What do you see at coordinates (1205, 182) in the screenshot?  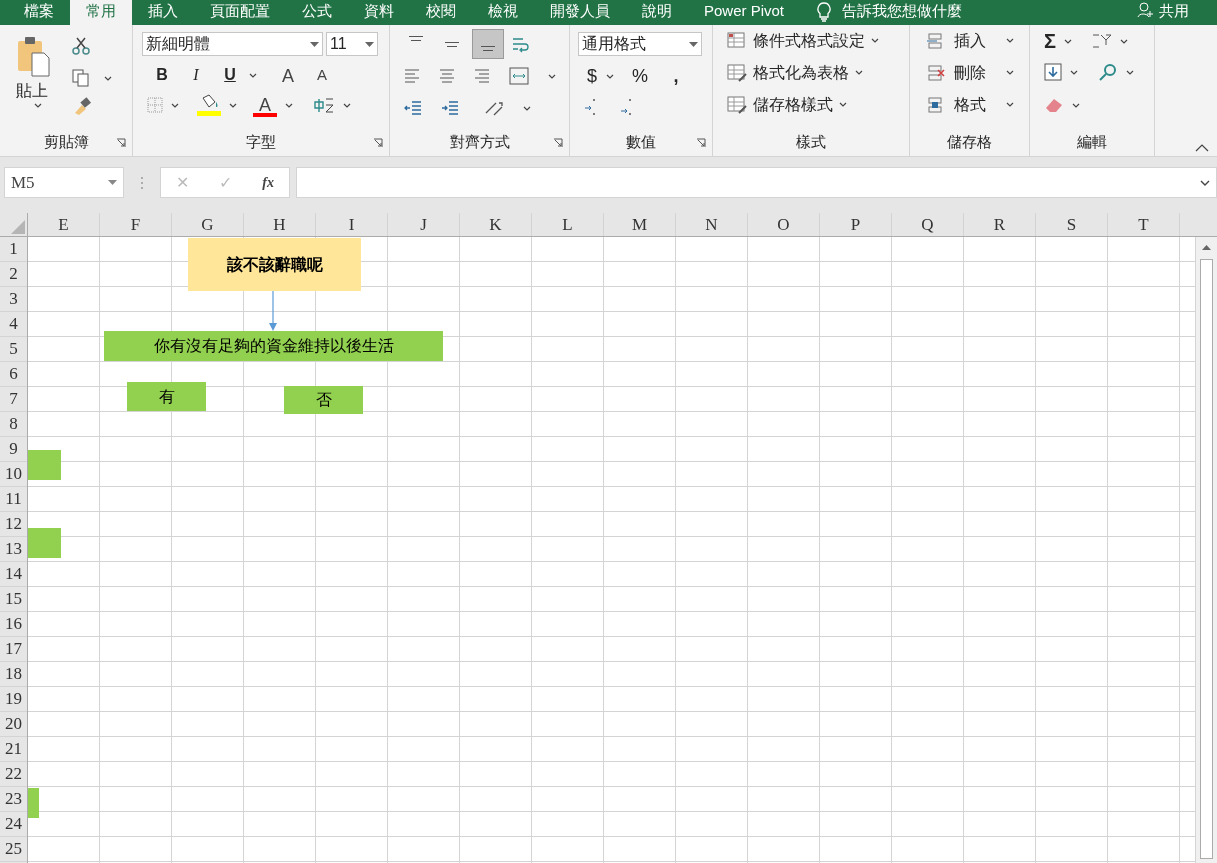 I see `expand-icon` at bounding box center [1205, 182].